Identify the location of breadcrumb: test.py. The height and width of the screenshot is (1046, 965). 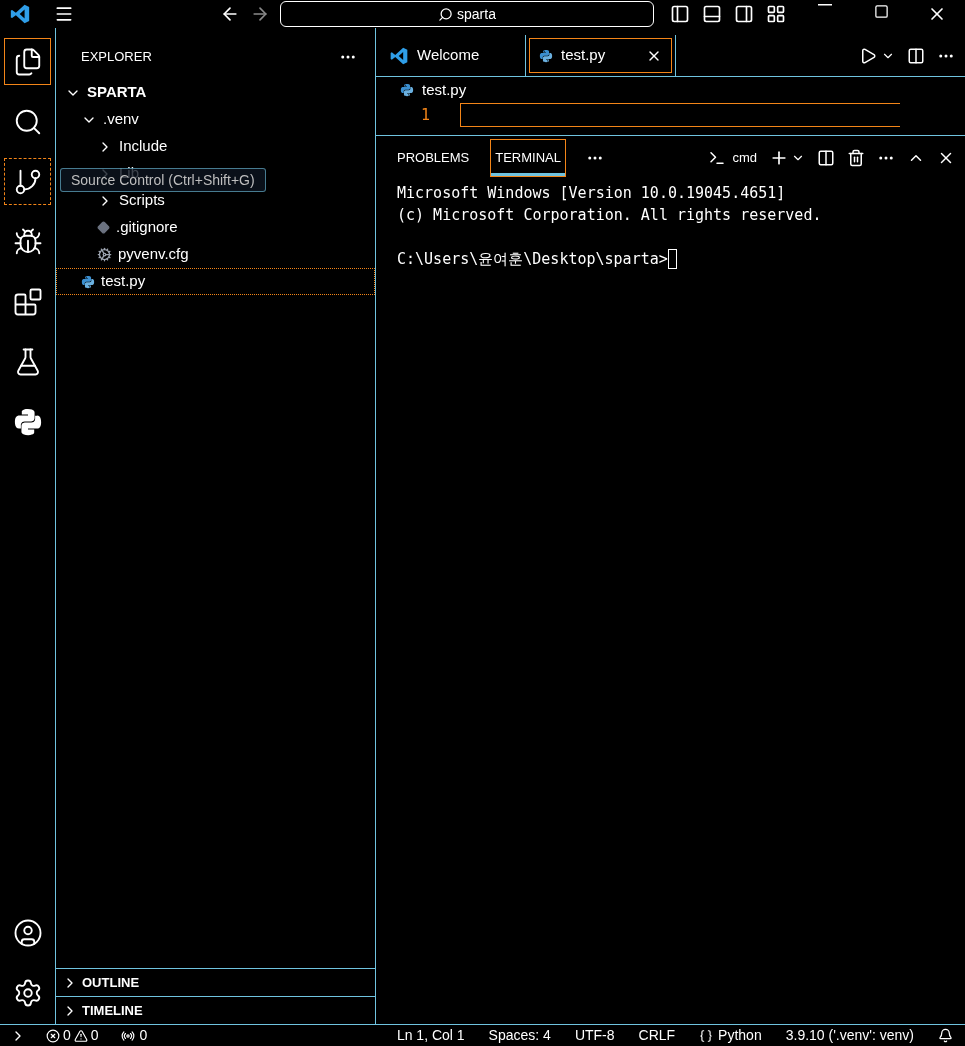
(444, 90).